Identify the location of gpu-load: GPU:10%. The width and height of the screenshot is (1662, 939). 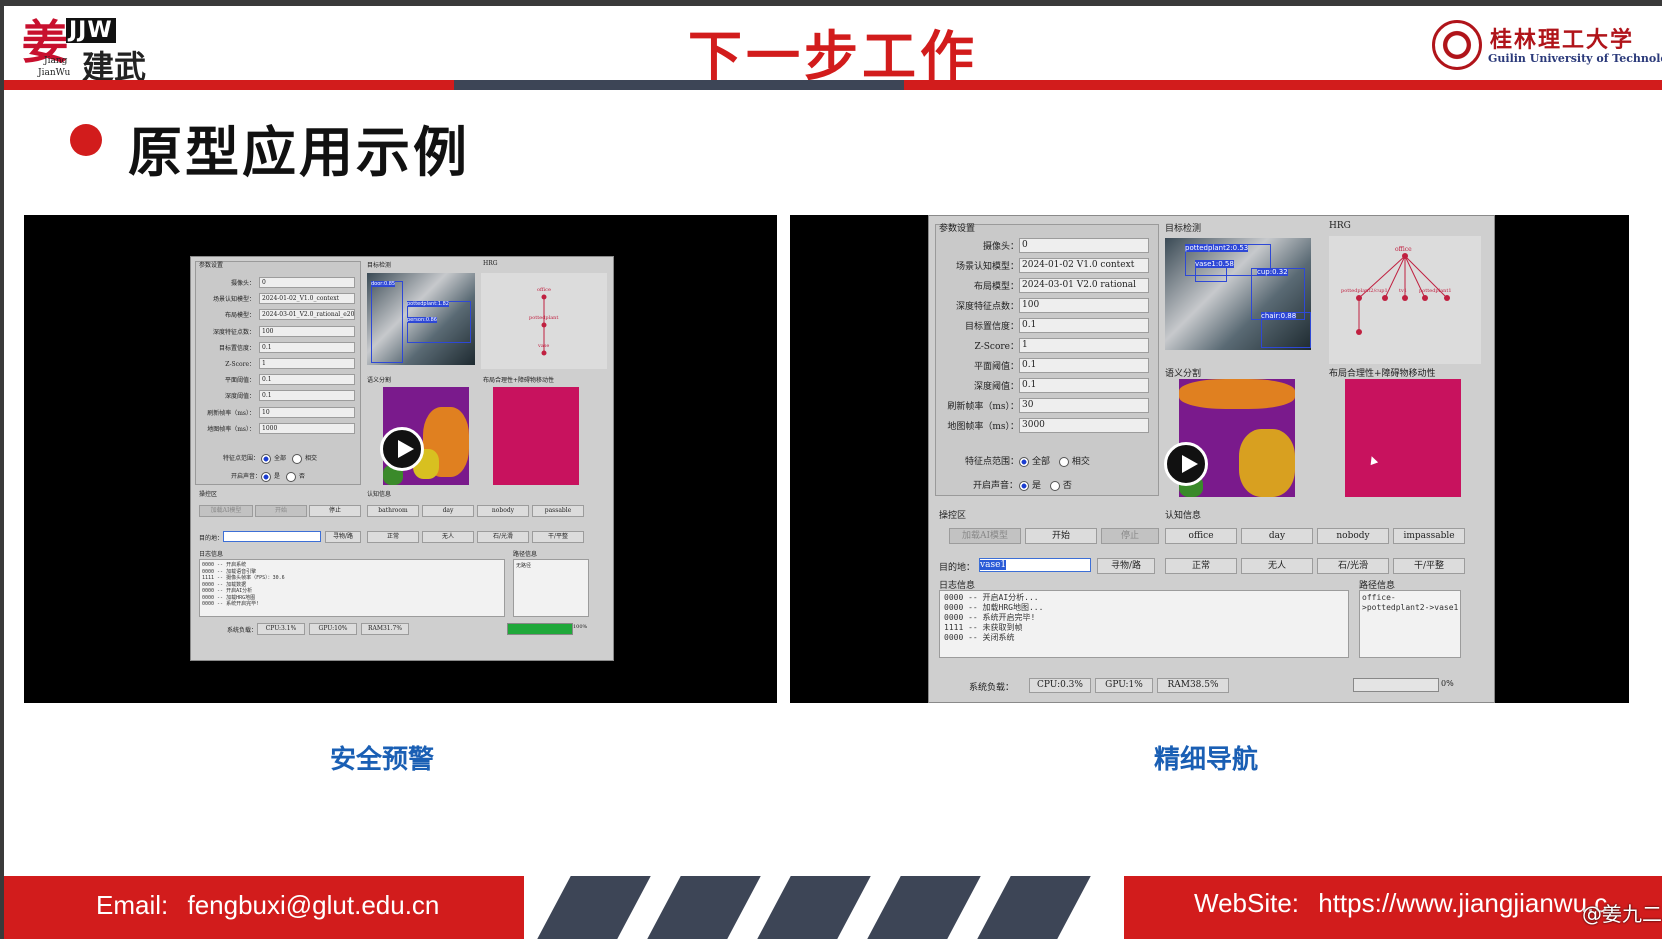
(333, 629).